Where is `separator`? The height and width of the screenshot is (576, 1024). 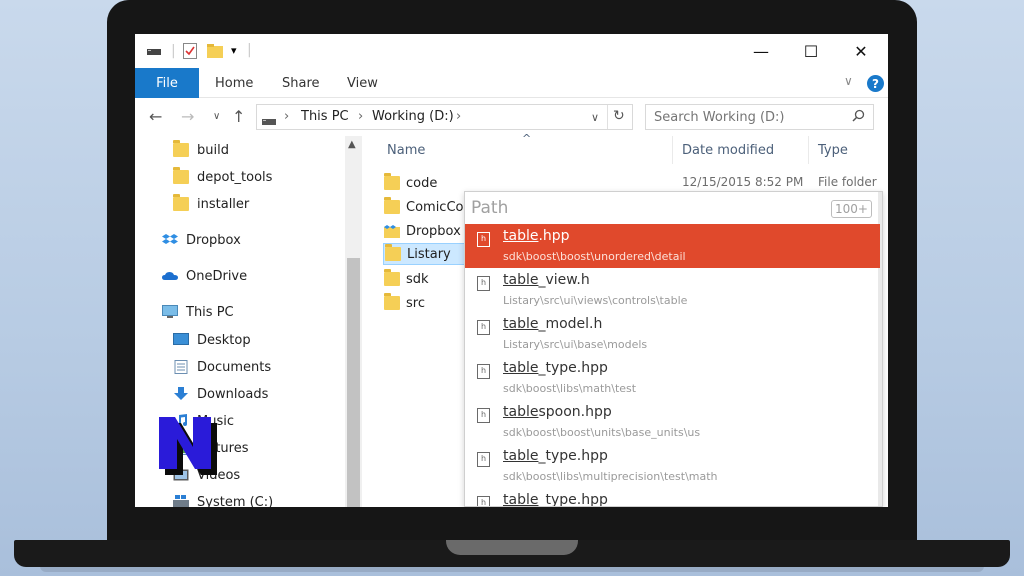 separator is located at coordinates (607, 117).